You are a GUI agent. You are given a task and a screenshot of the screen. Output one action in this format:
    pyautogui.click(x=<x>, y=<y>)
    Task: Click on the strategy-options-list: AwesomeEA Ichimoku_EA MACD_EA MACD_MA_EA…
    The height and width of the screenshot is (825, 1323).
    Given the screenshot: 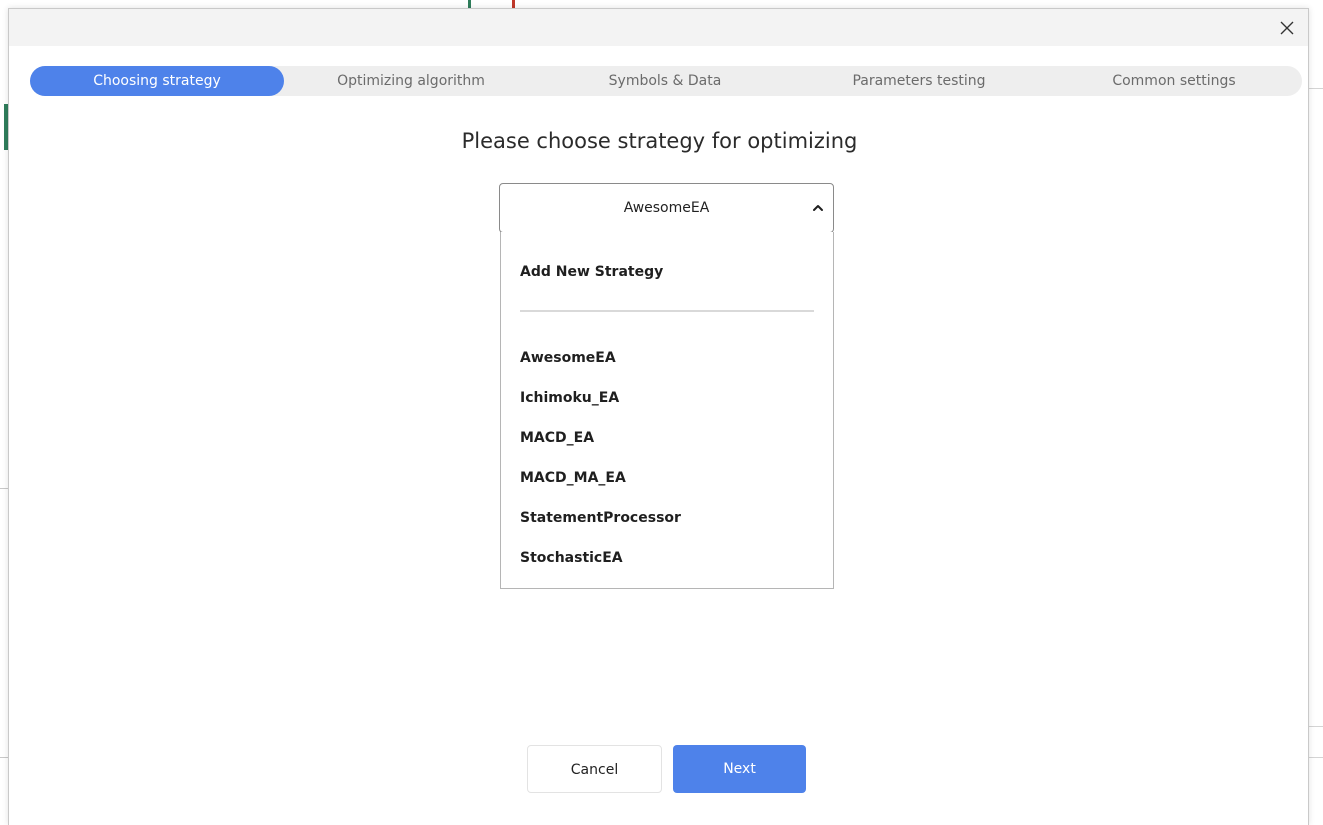 What is the action you would take?
    pyautogui.click(x=667, y=458)
    